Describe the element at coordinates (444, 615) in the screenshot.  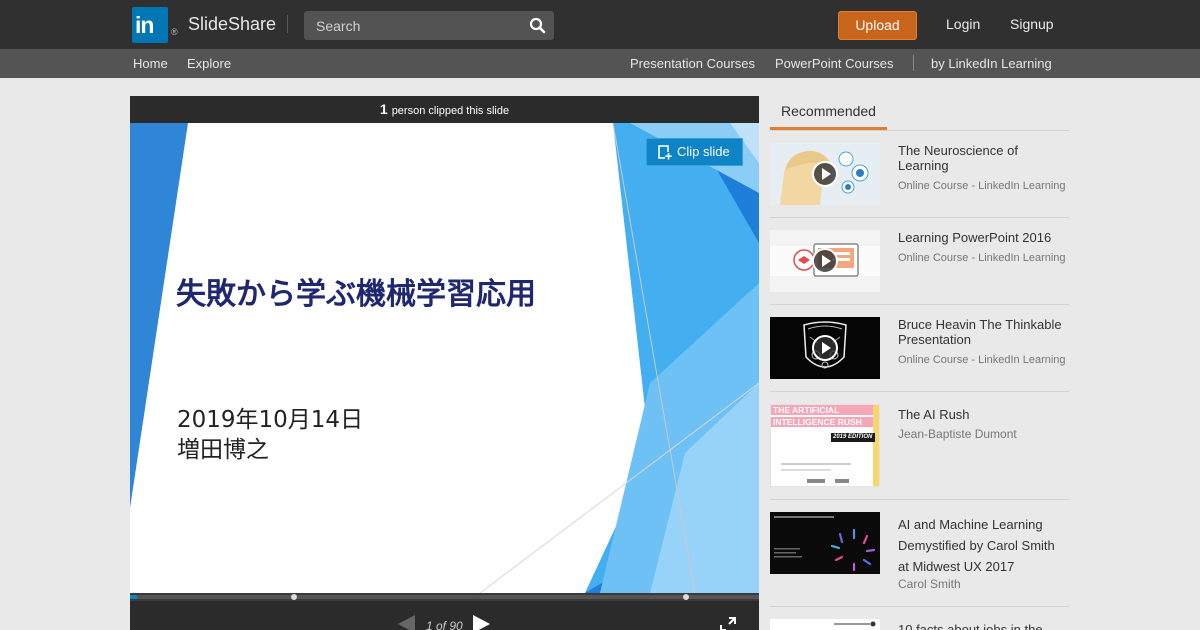
I see `player-controls: 1 of 90` at that location.